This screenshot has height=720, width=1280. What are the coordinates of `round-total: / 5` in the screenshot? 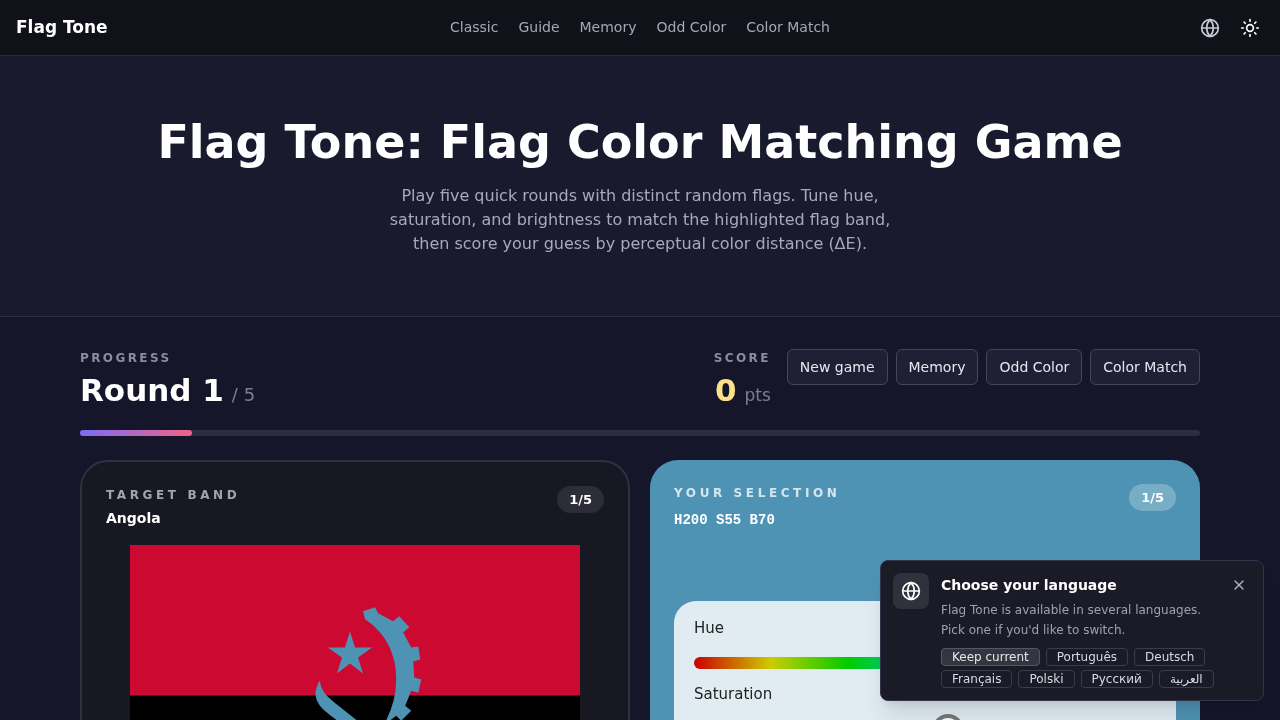 It's located at (243, 395).